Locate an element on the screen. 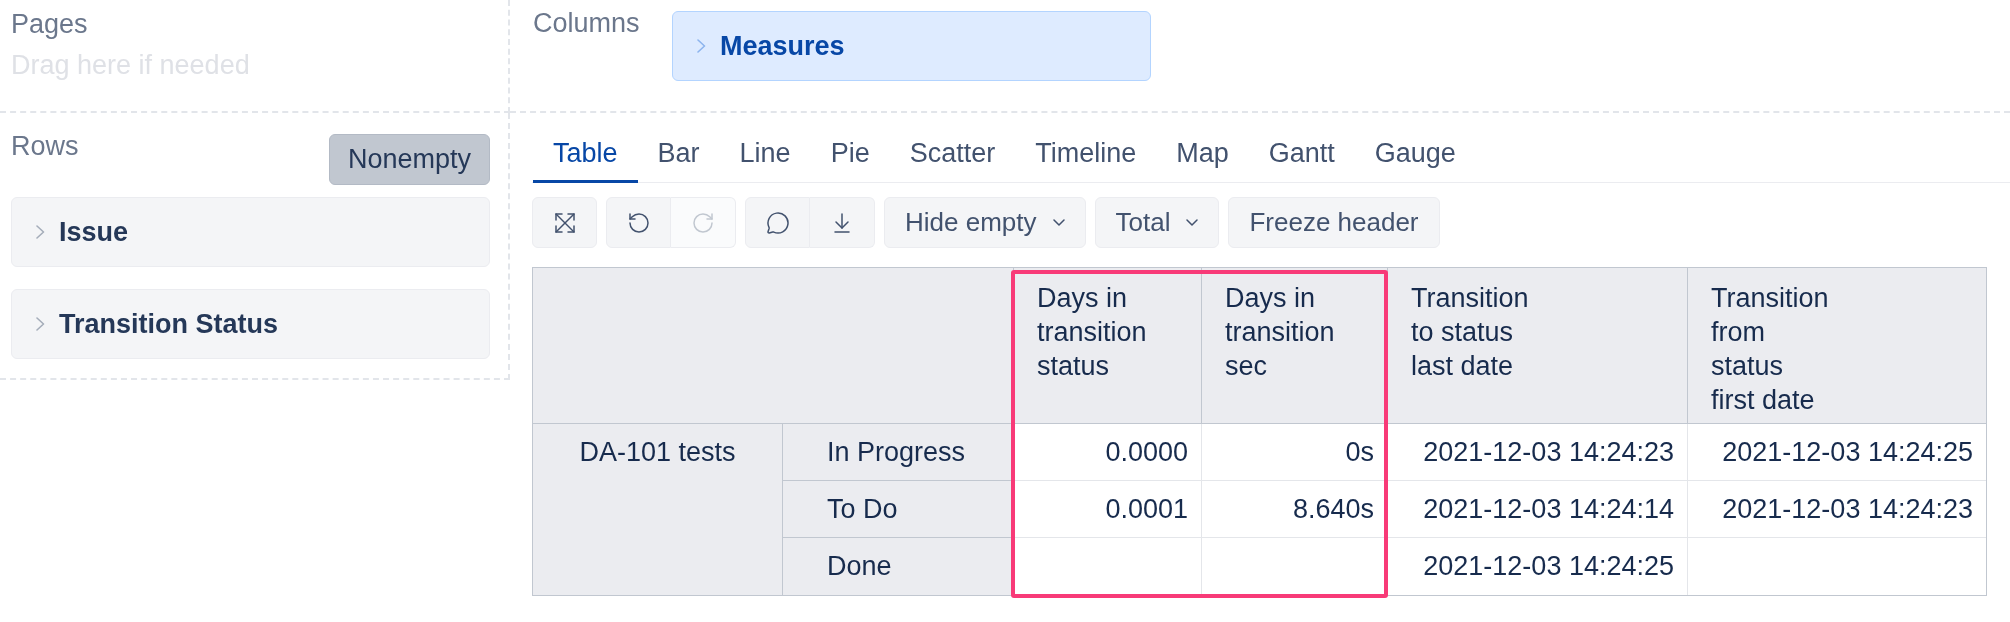  field-chip: Transition Status is located at coordinates (250, 324).